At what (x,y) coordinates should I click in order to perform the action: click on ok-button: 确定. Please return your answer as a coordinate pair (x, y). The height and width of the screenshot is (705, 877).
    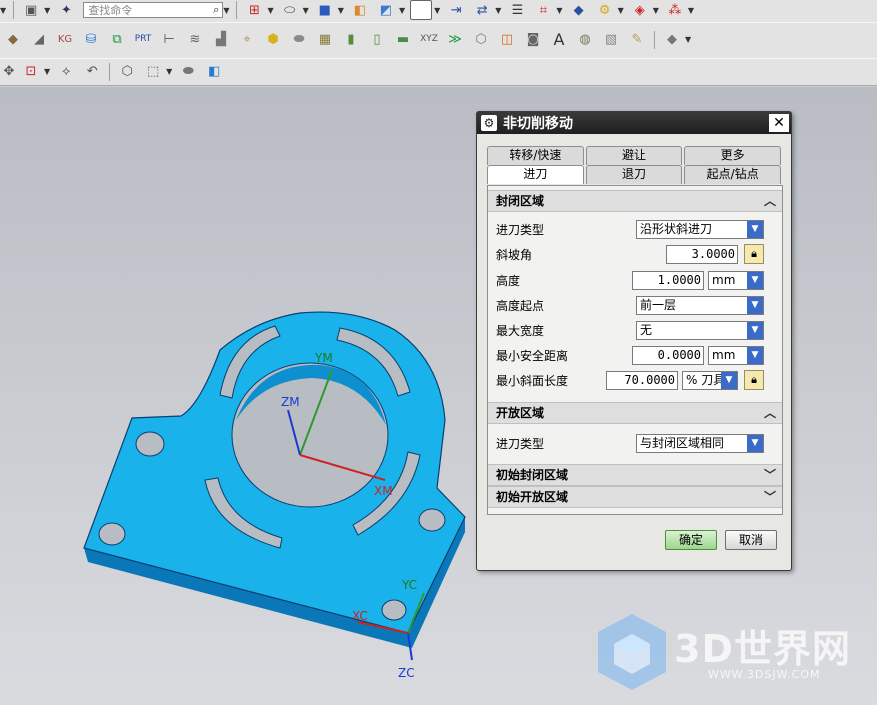
    Looking at the image, I should click on (691, 540).